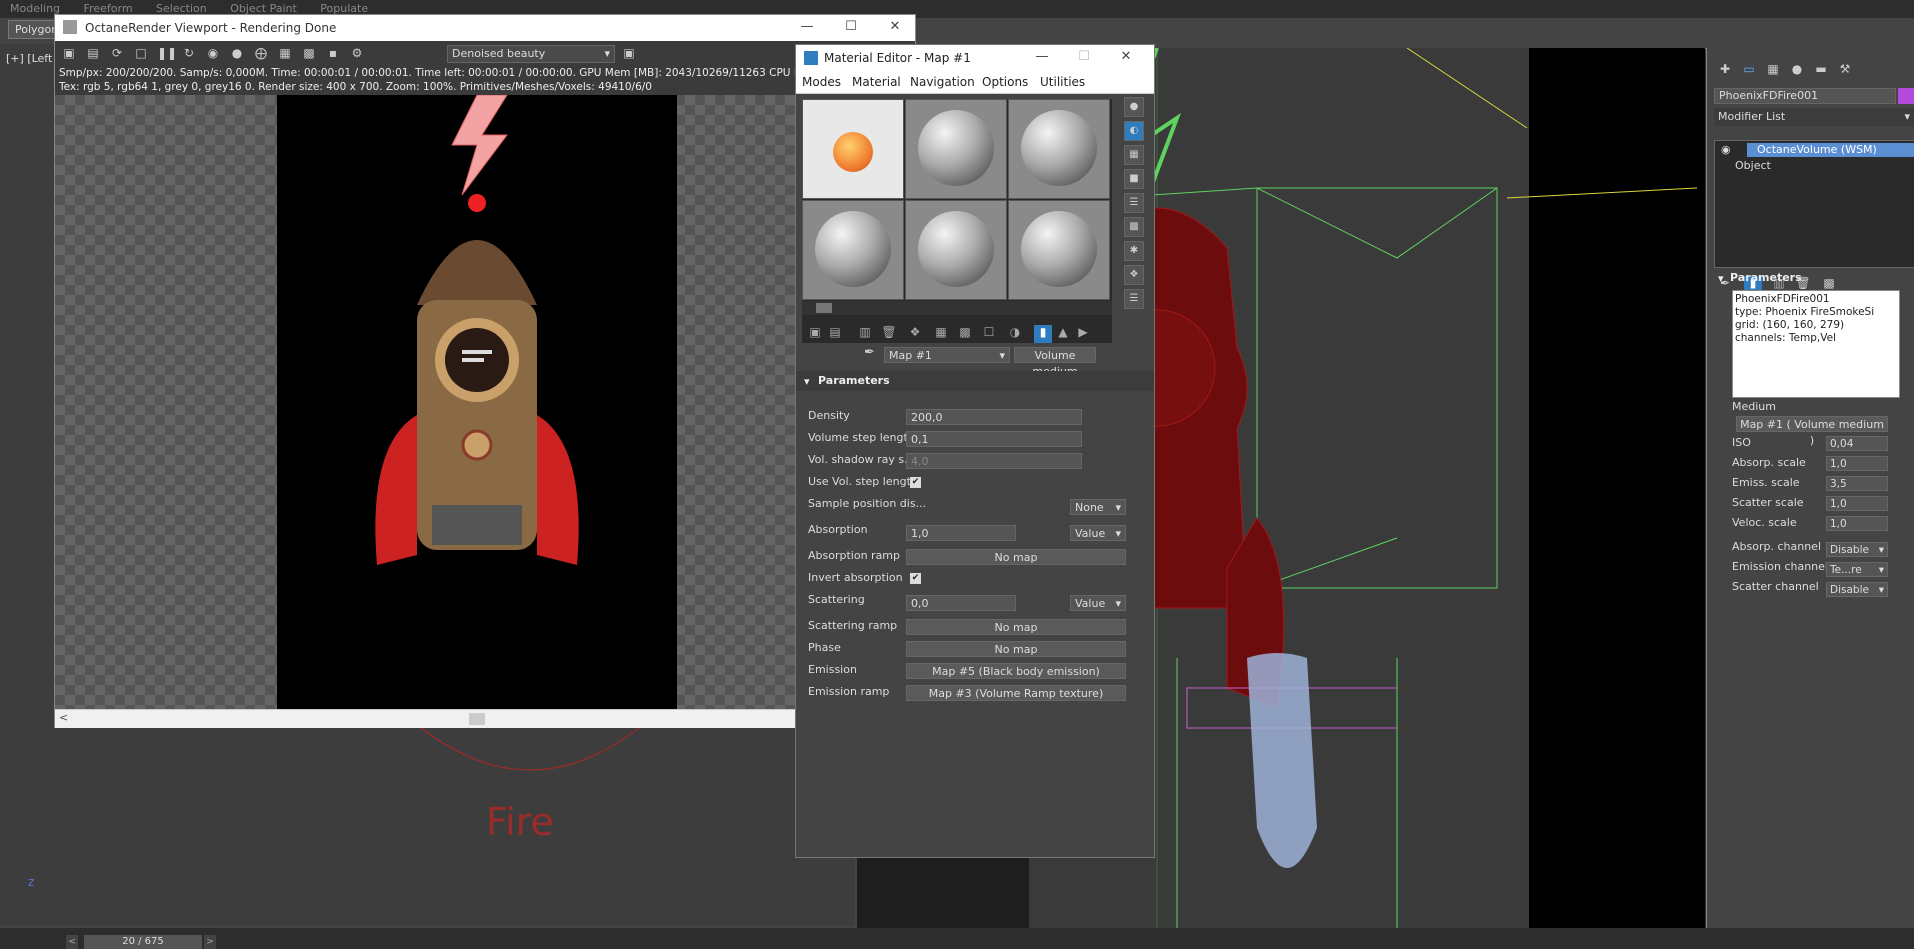  What do you see at coordinates (285, 53) in the screenshot?
I see `film-icon: ▦` at bounding box center [285, 53].